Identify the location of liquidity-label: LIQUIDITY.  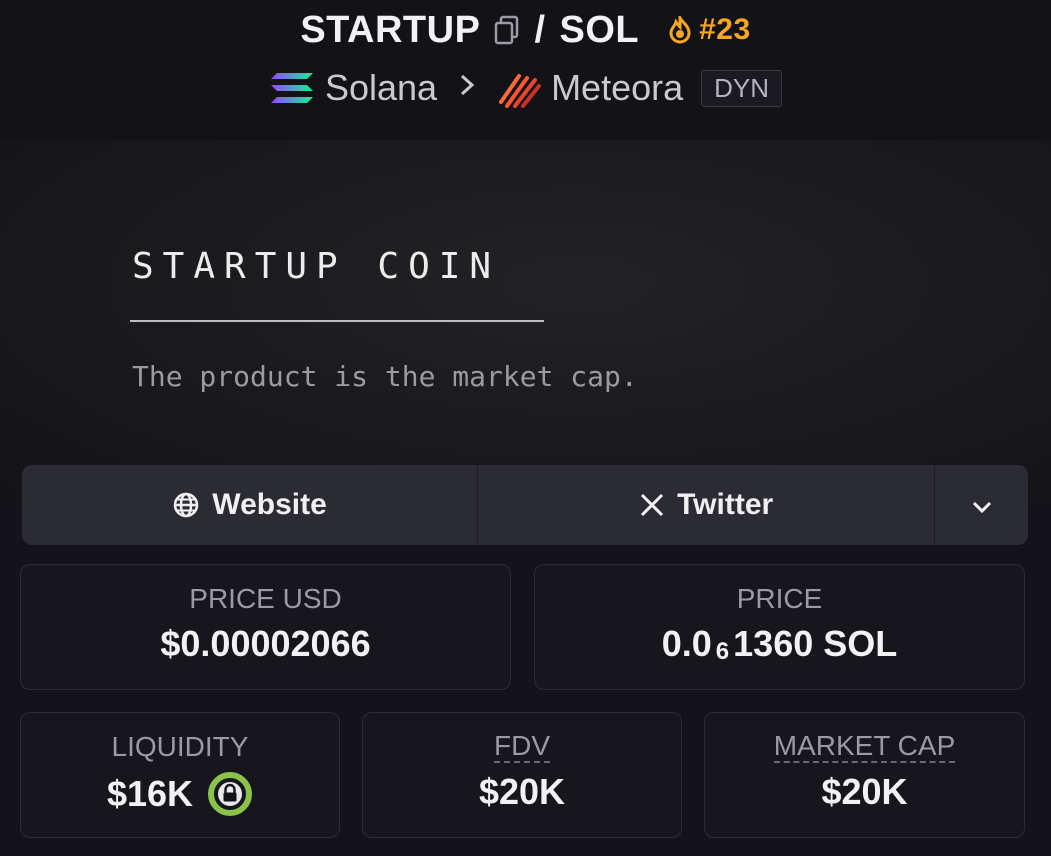
(180, 746).